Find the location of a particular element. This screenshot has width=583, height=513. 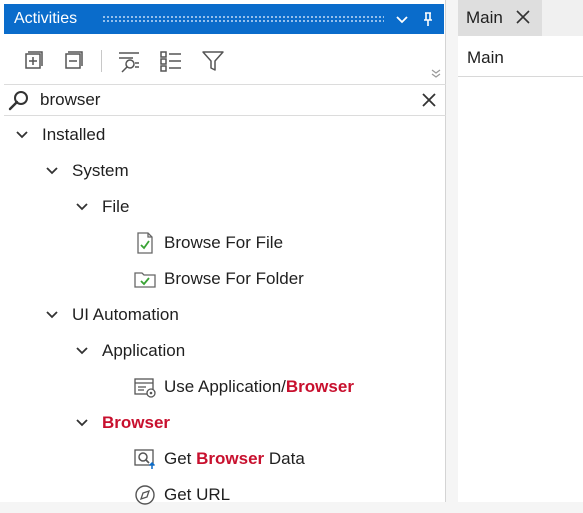

list-view-icon is located at coordinates (171, 61).